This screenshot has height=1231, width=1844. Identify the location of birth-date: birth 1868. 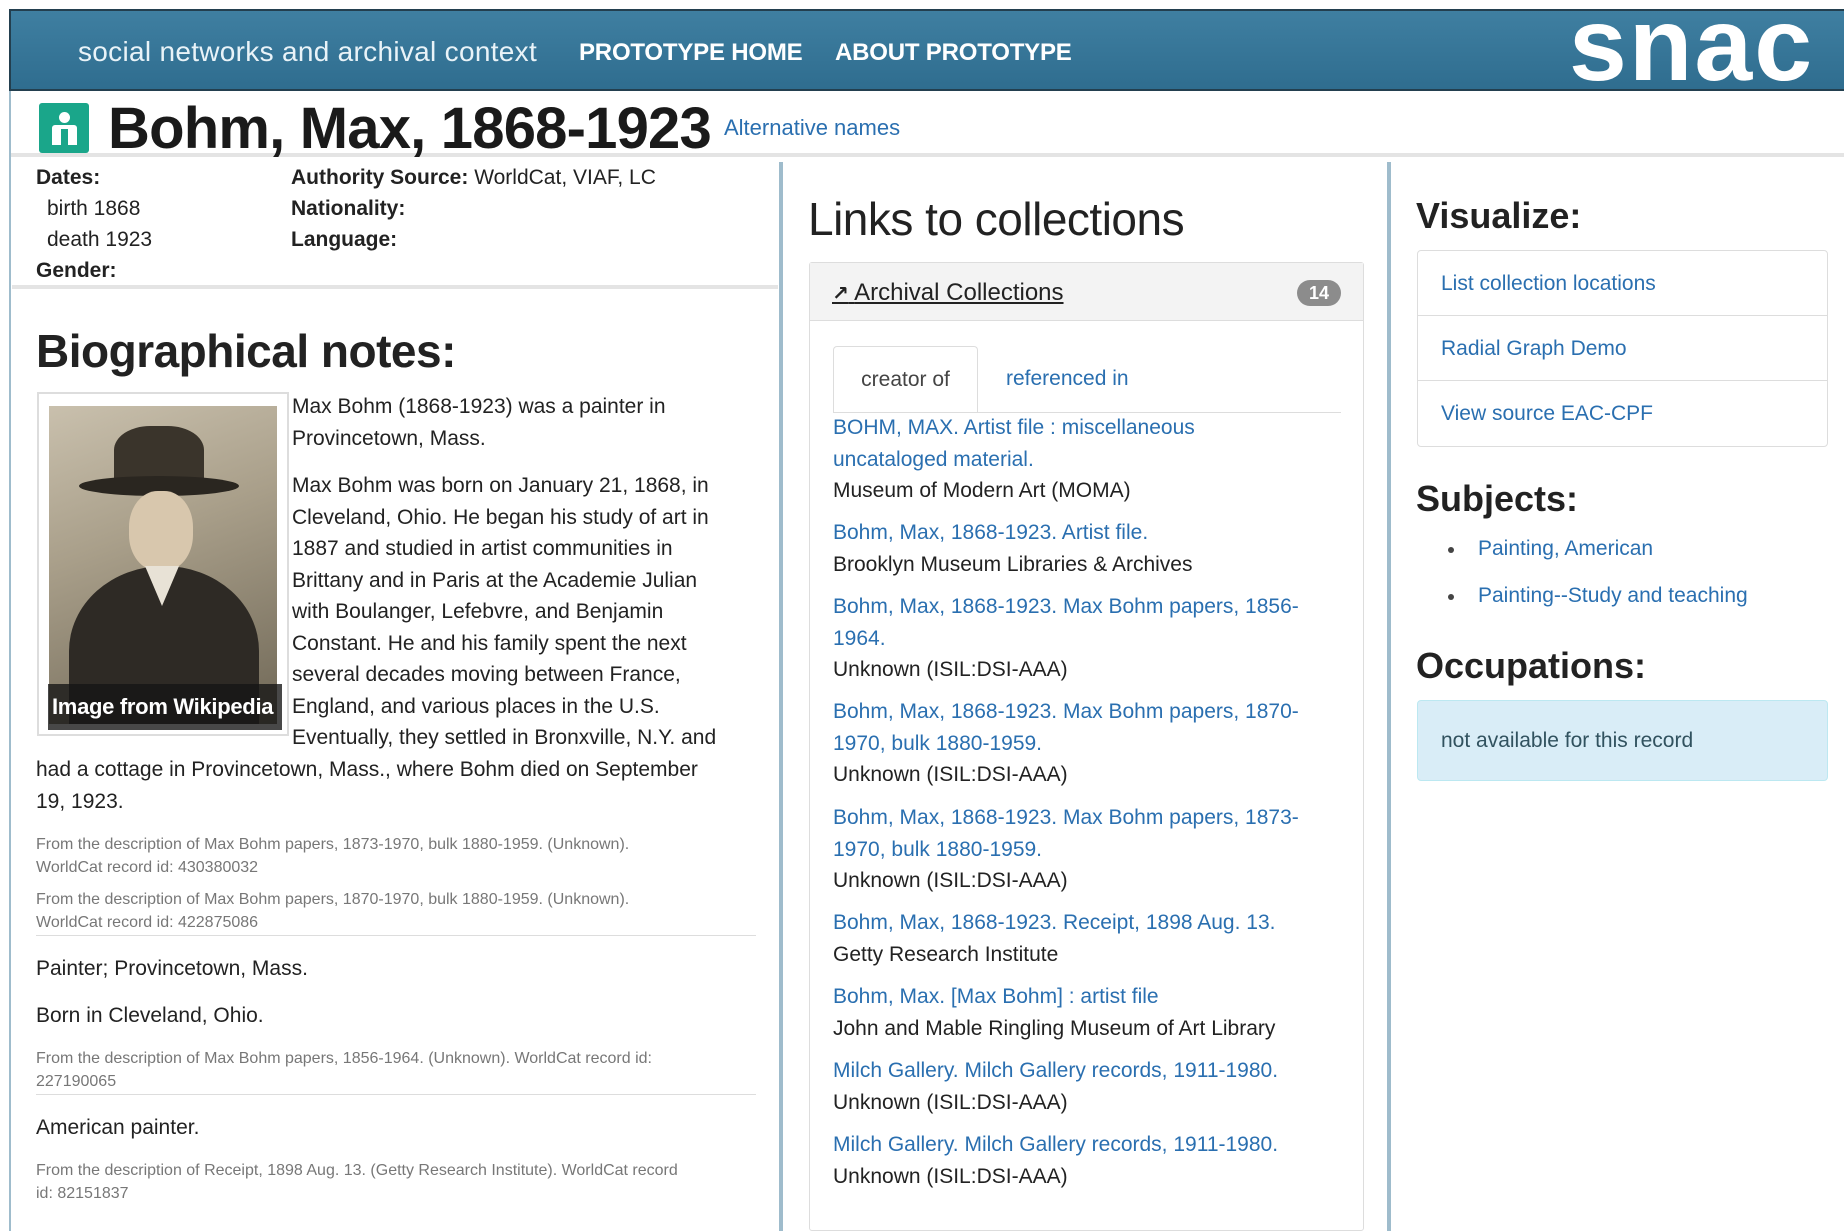
(94, 208).